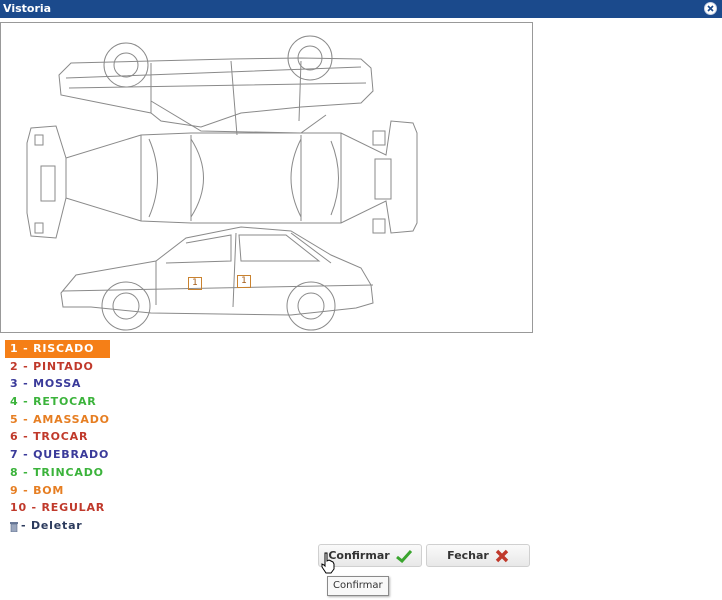 Image resolution: width=722 pixels, height=600 pixels. I want to click on legend-item-pintado: 2 - PINTADO, so click(57, 367).